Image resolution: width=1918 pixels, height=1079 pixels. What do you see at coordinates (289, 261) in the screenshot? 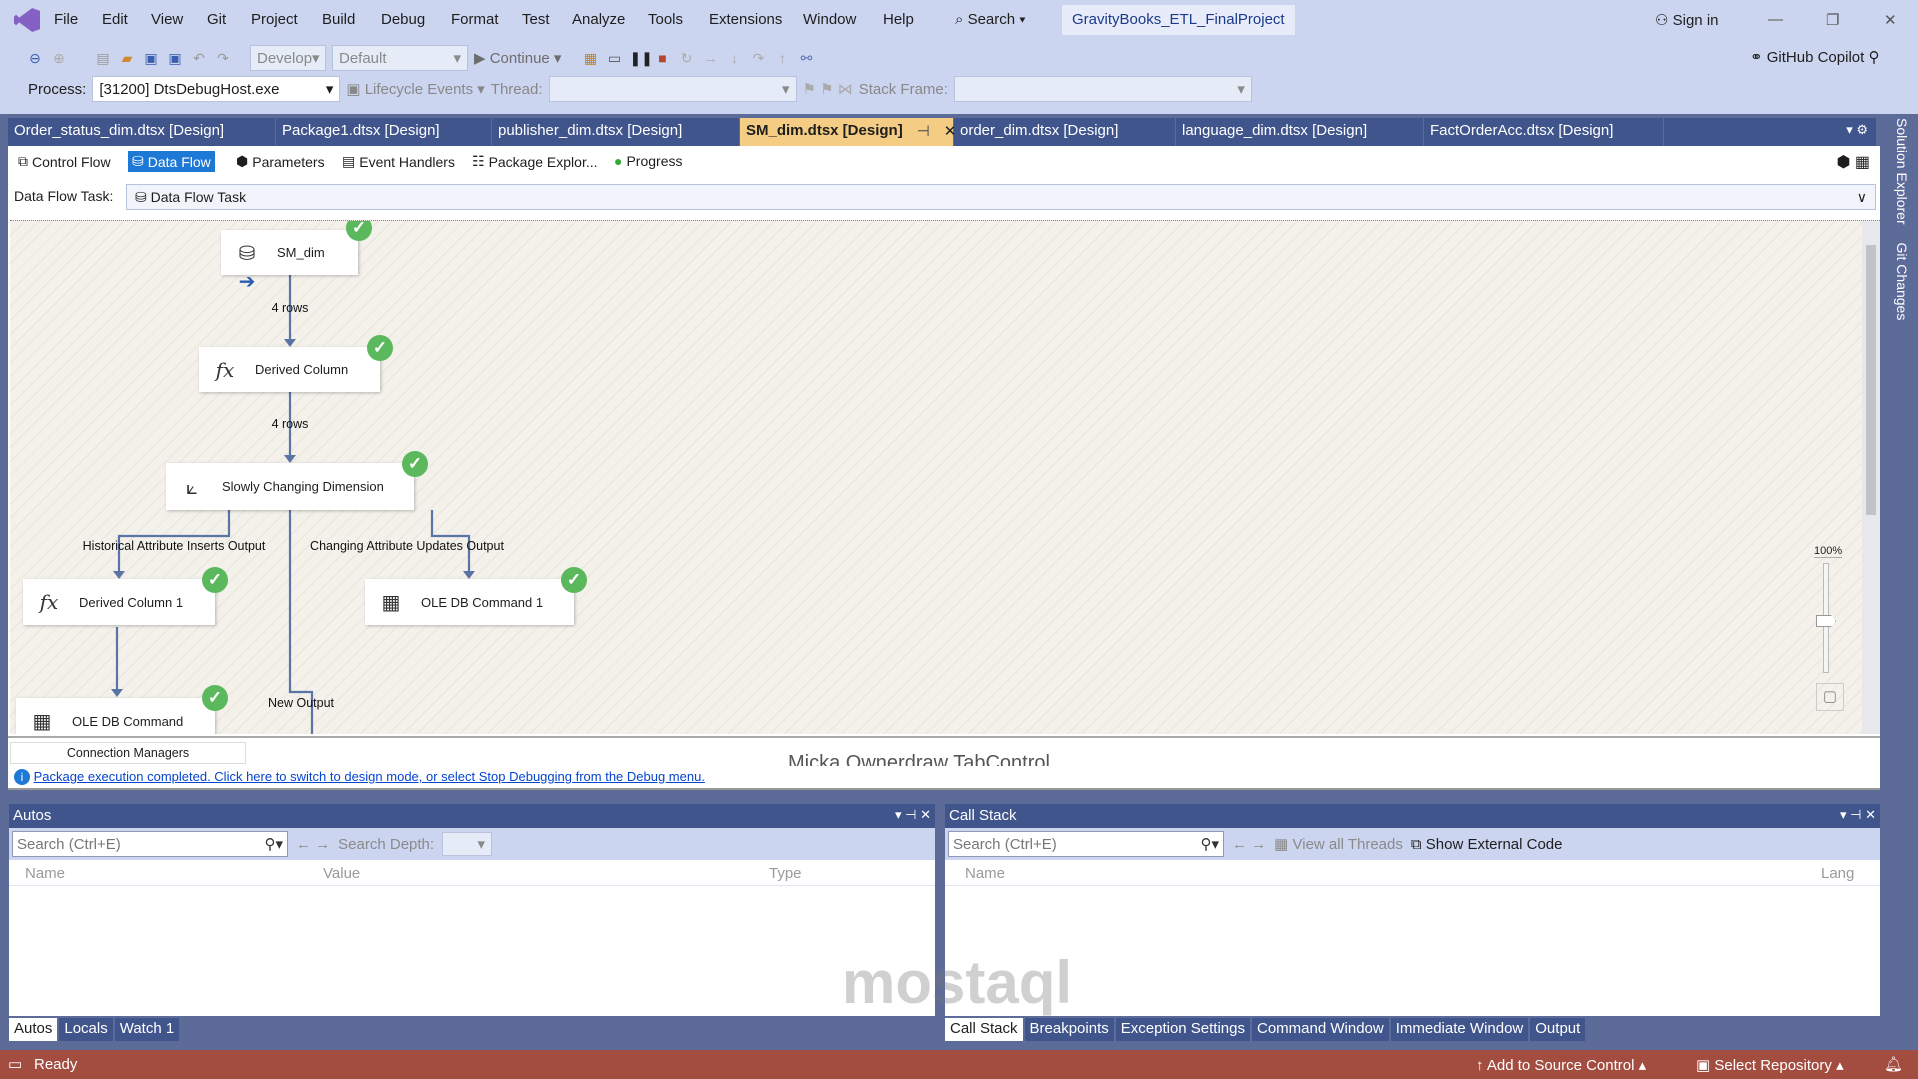
I see `node-sm-dim-source: ⛁➔ SM_dim` at bounding box center [289, 261].